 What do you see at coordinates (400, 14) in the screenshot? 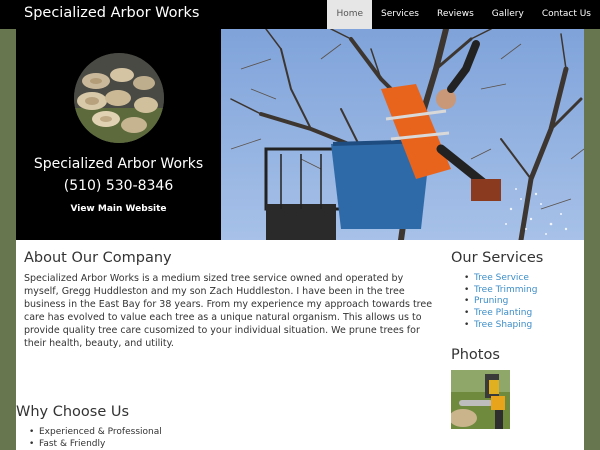
I see `nav-services: Services` at bounding box center [400, 14].